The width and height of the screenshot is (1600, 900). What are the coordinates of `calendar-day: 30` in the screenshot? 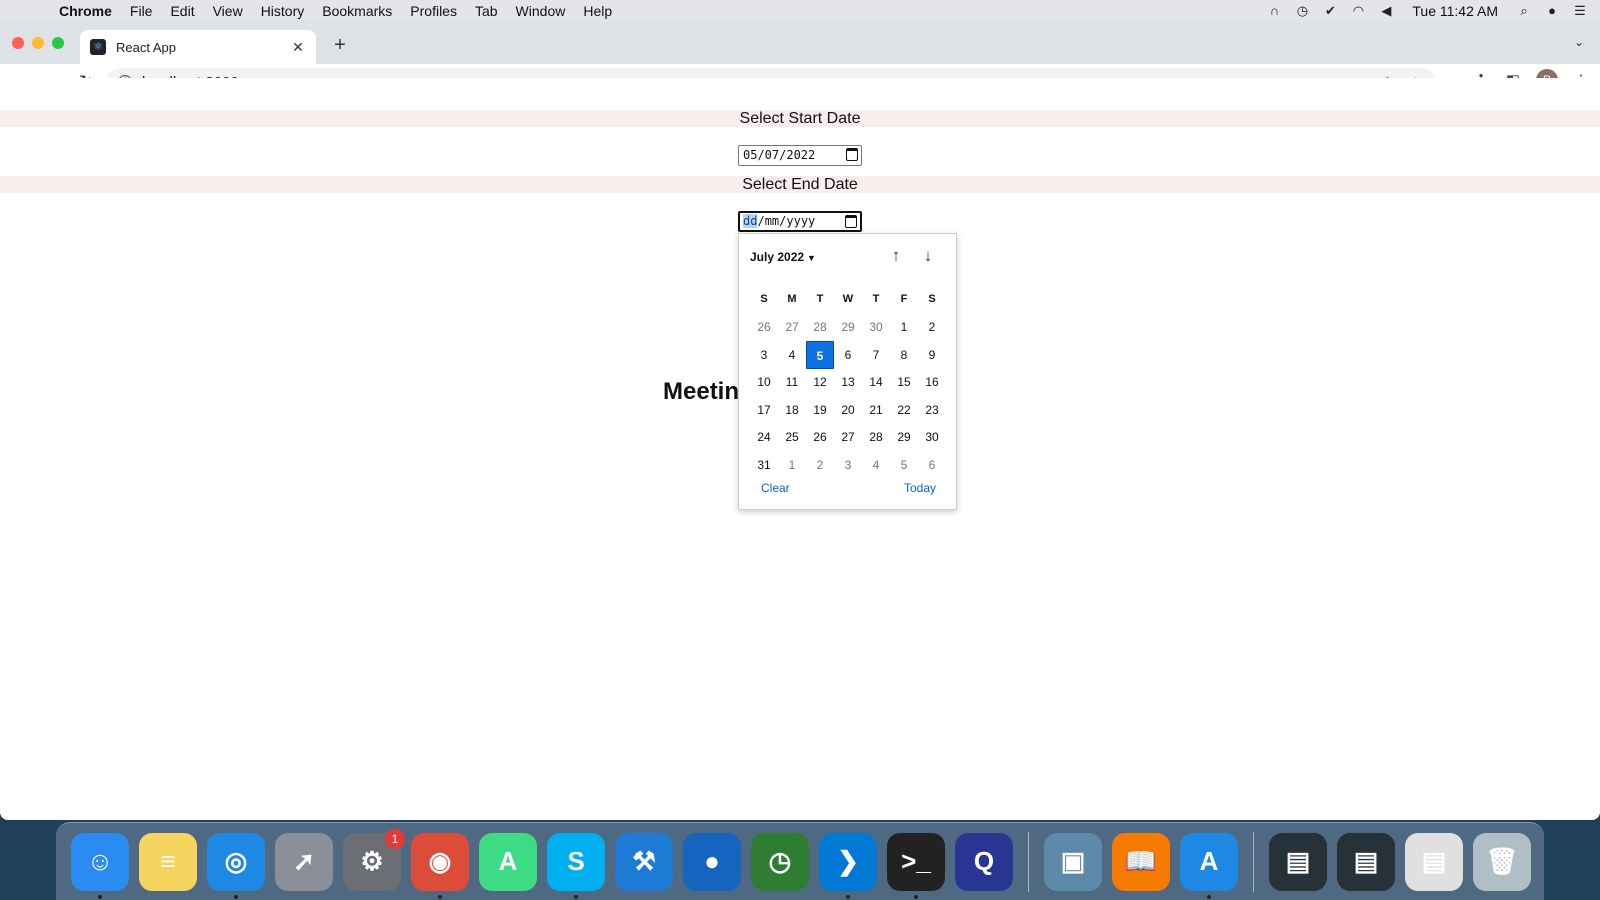 It's located at (876, 327).